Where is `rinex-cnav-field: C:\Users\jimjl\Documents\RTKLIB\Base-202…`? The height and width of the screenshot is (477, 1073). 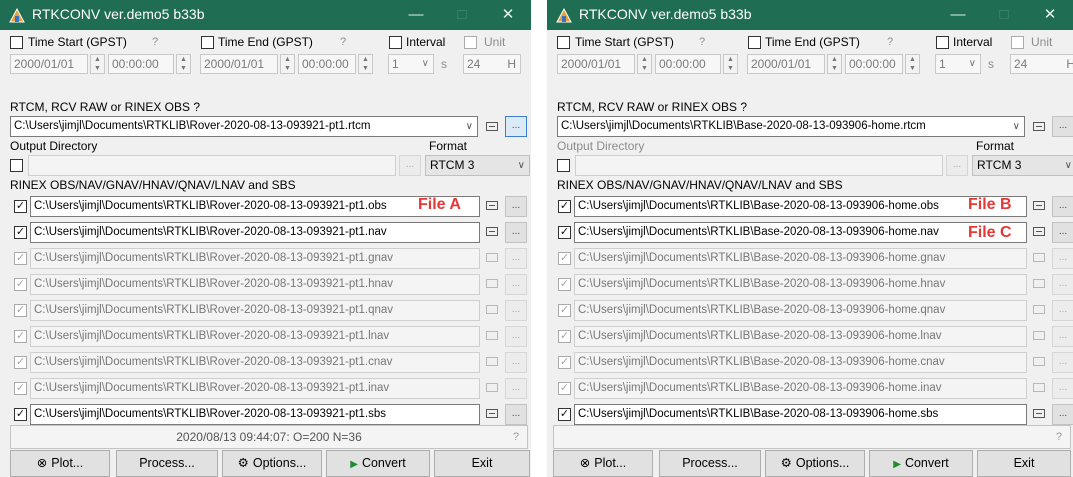
rinex-cnav-field: C:\Users\jimjl\Documents\RTKLIB\Base-202… is located at coordinates (800, 362).